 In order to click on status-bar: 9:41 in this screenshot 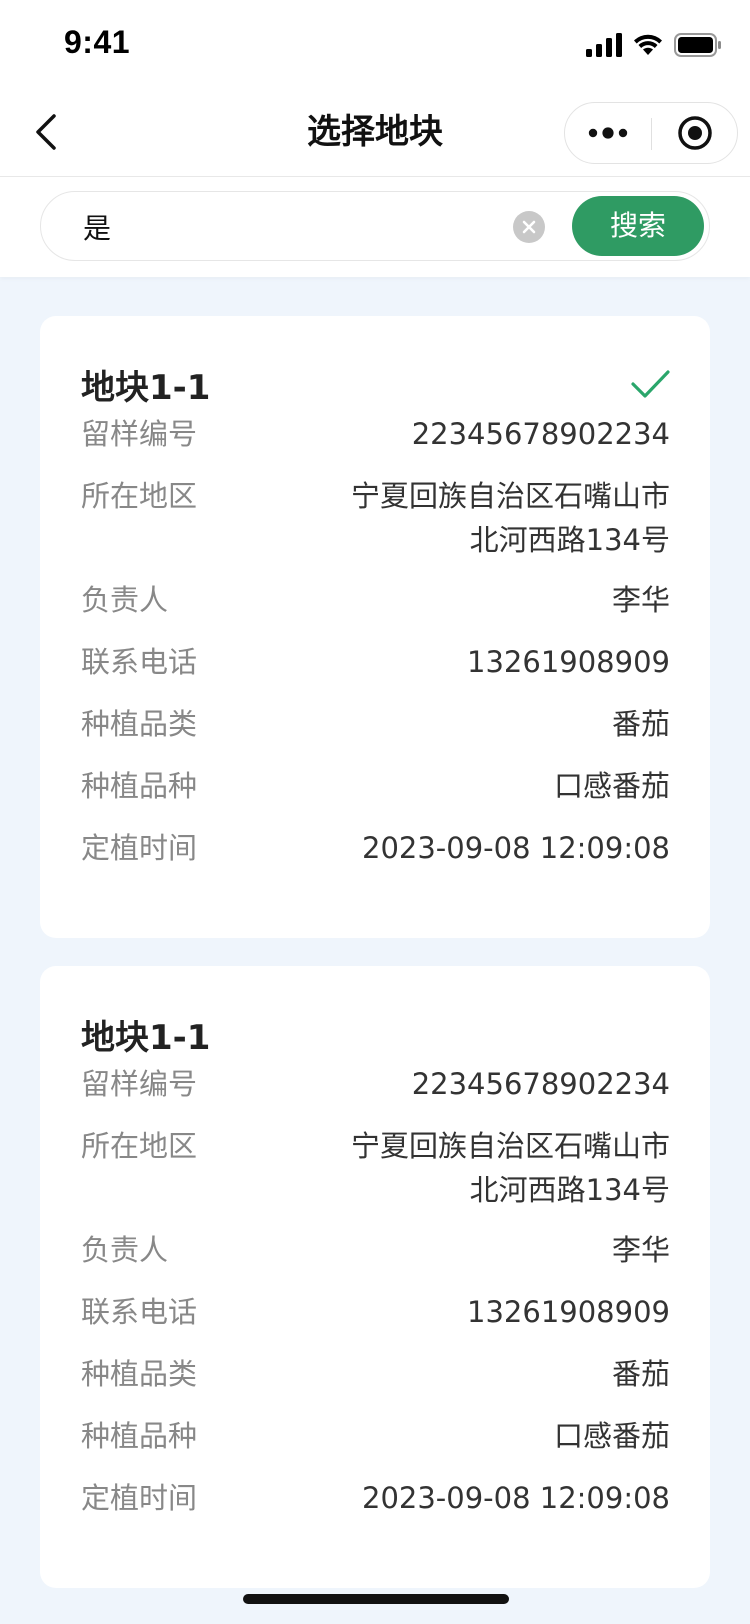, I will do `click(375, 44)`.